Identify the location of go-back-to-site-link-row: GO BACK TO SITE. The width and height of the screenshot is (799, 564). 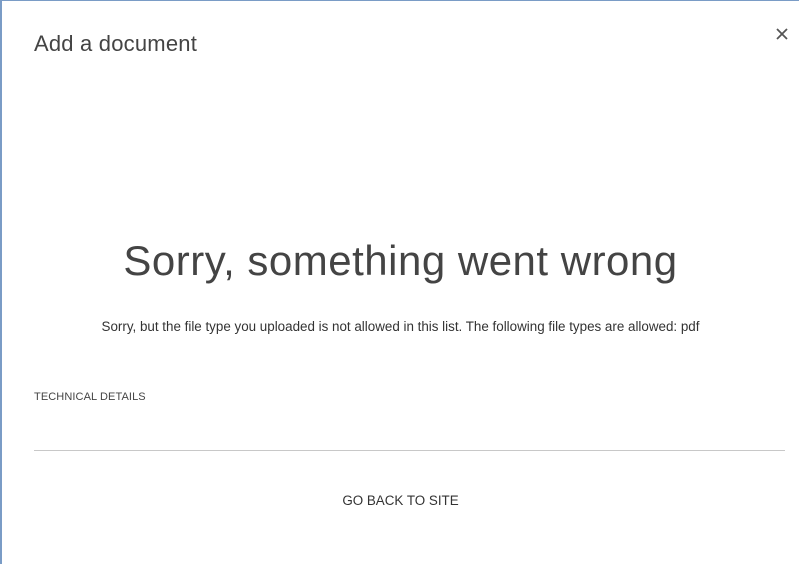
(400, 500).